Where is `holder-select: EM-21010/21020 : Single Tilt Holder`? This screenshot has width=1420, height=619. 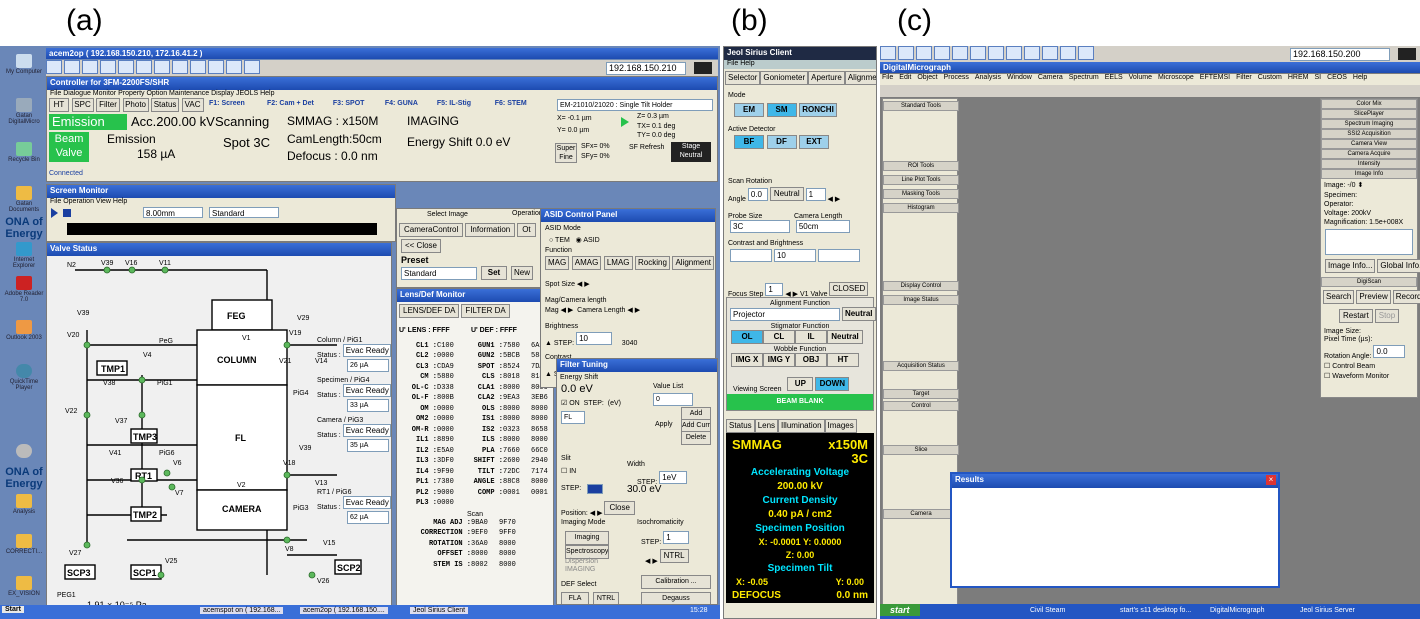 holder-select: EM-21010/21020 : Single Tilt Holder is located at coordinates (635, 105).